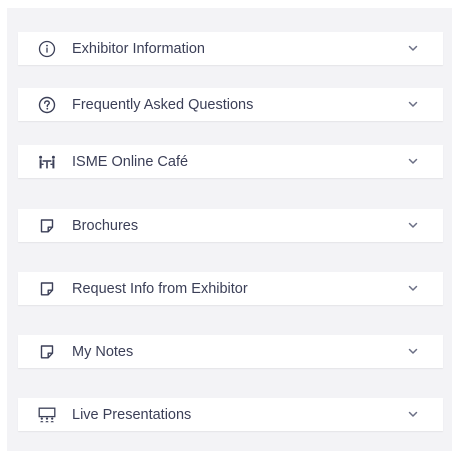  Describe the element at coordinates (132, 415) in the screenshot. I see `accordion-item-label: Live Presentations` at that location.